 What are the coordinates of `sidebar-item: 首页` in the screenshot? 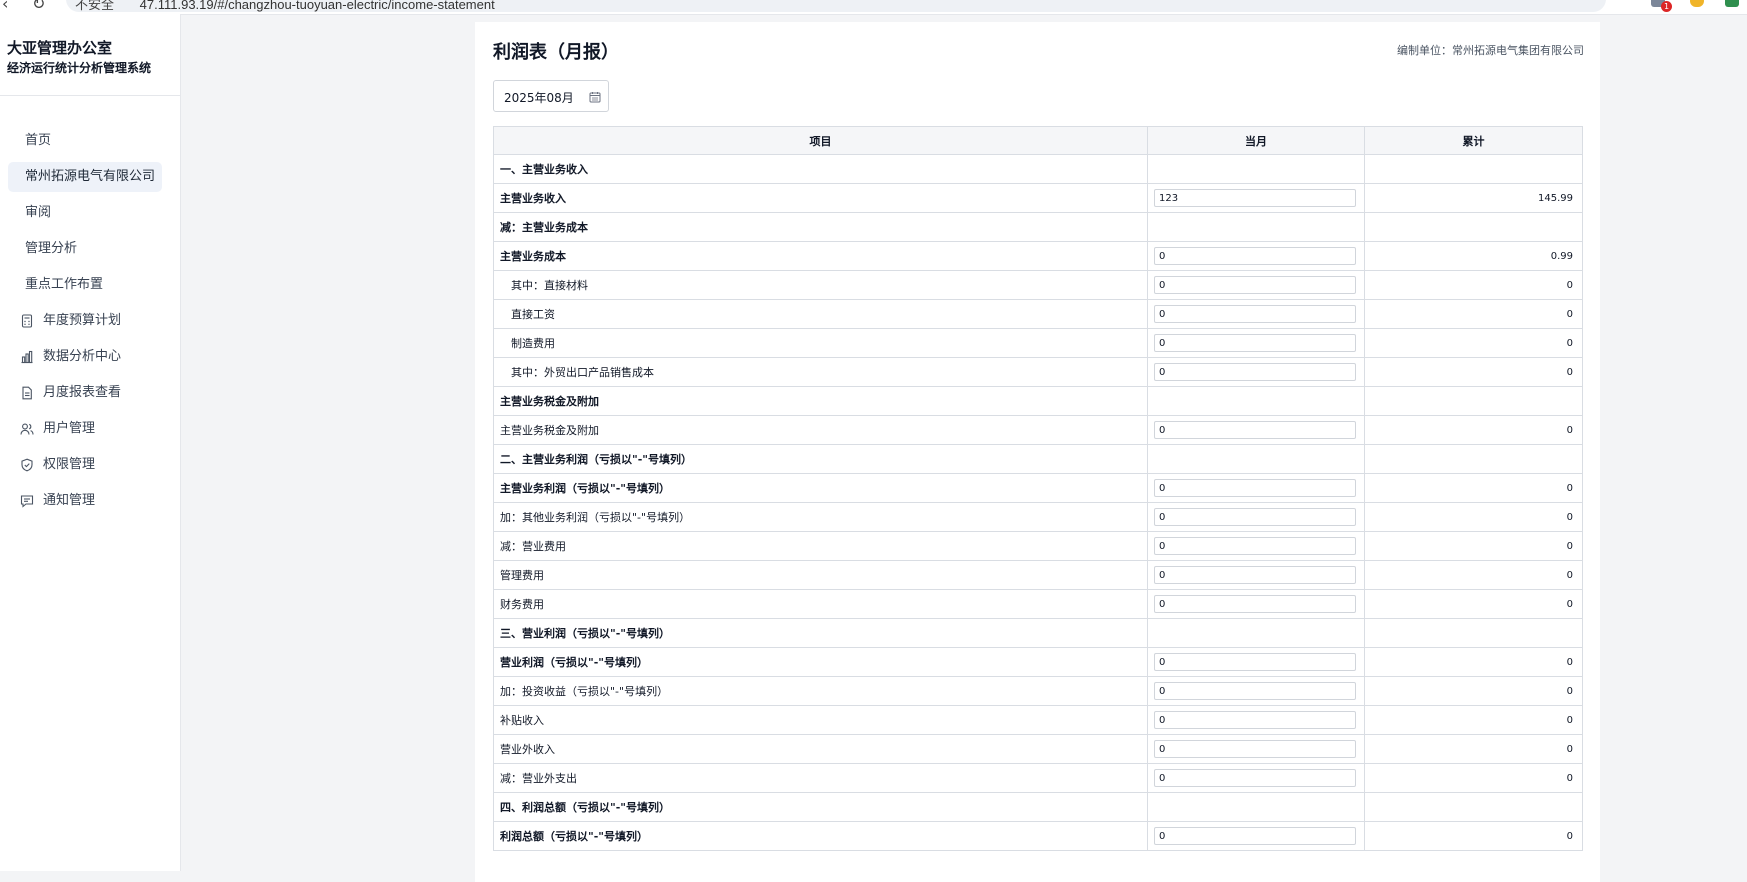 It's located at (85, 141).